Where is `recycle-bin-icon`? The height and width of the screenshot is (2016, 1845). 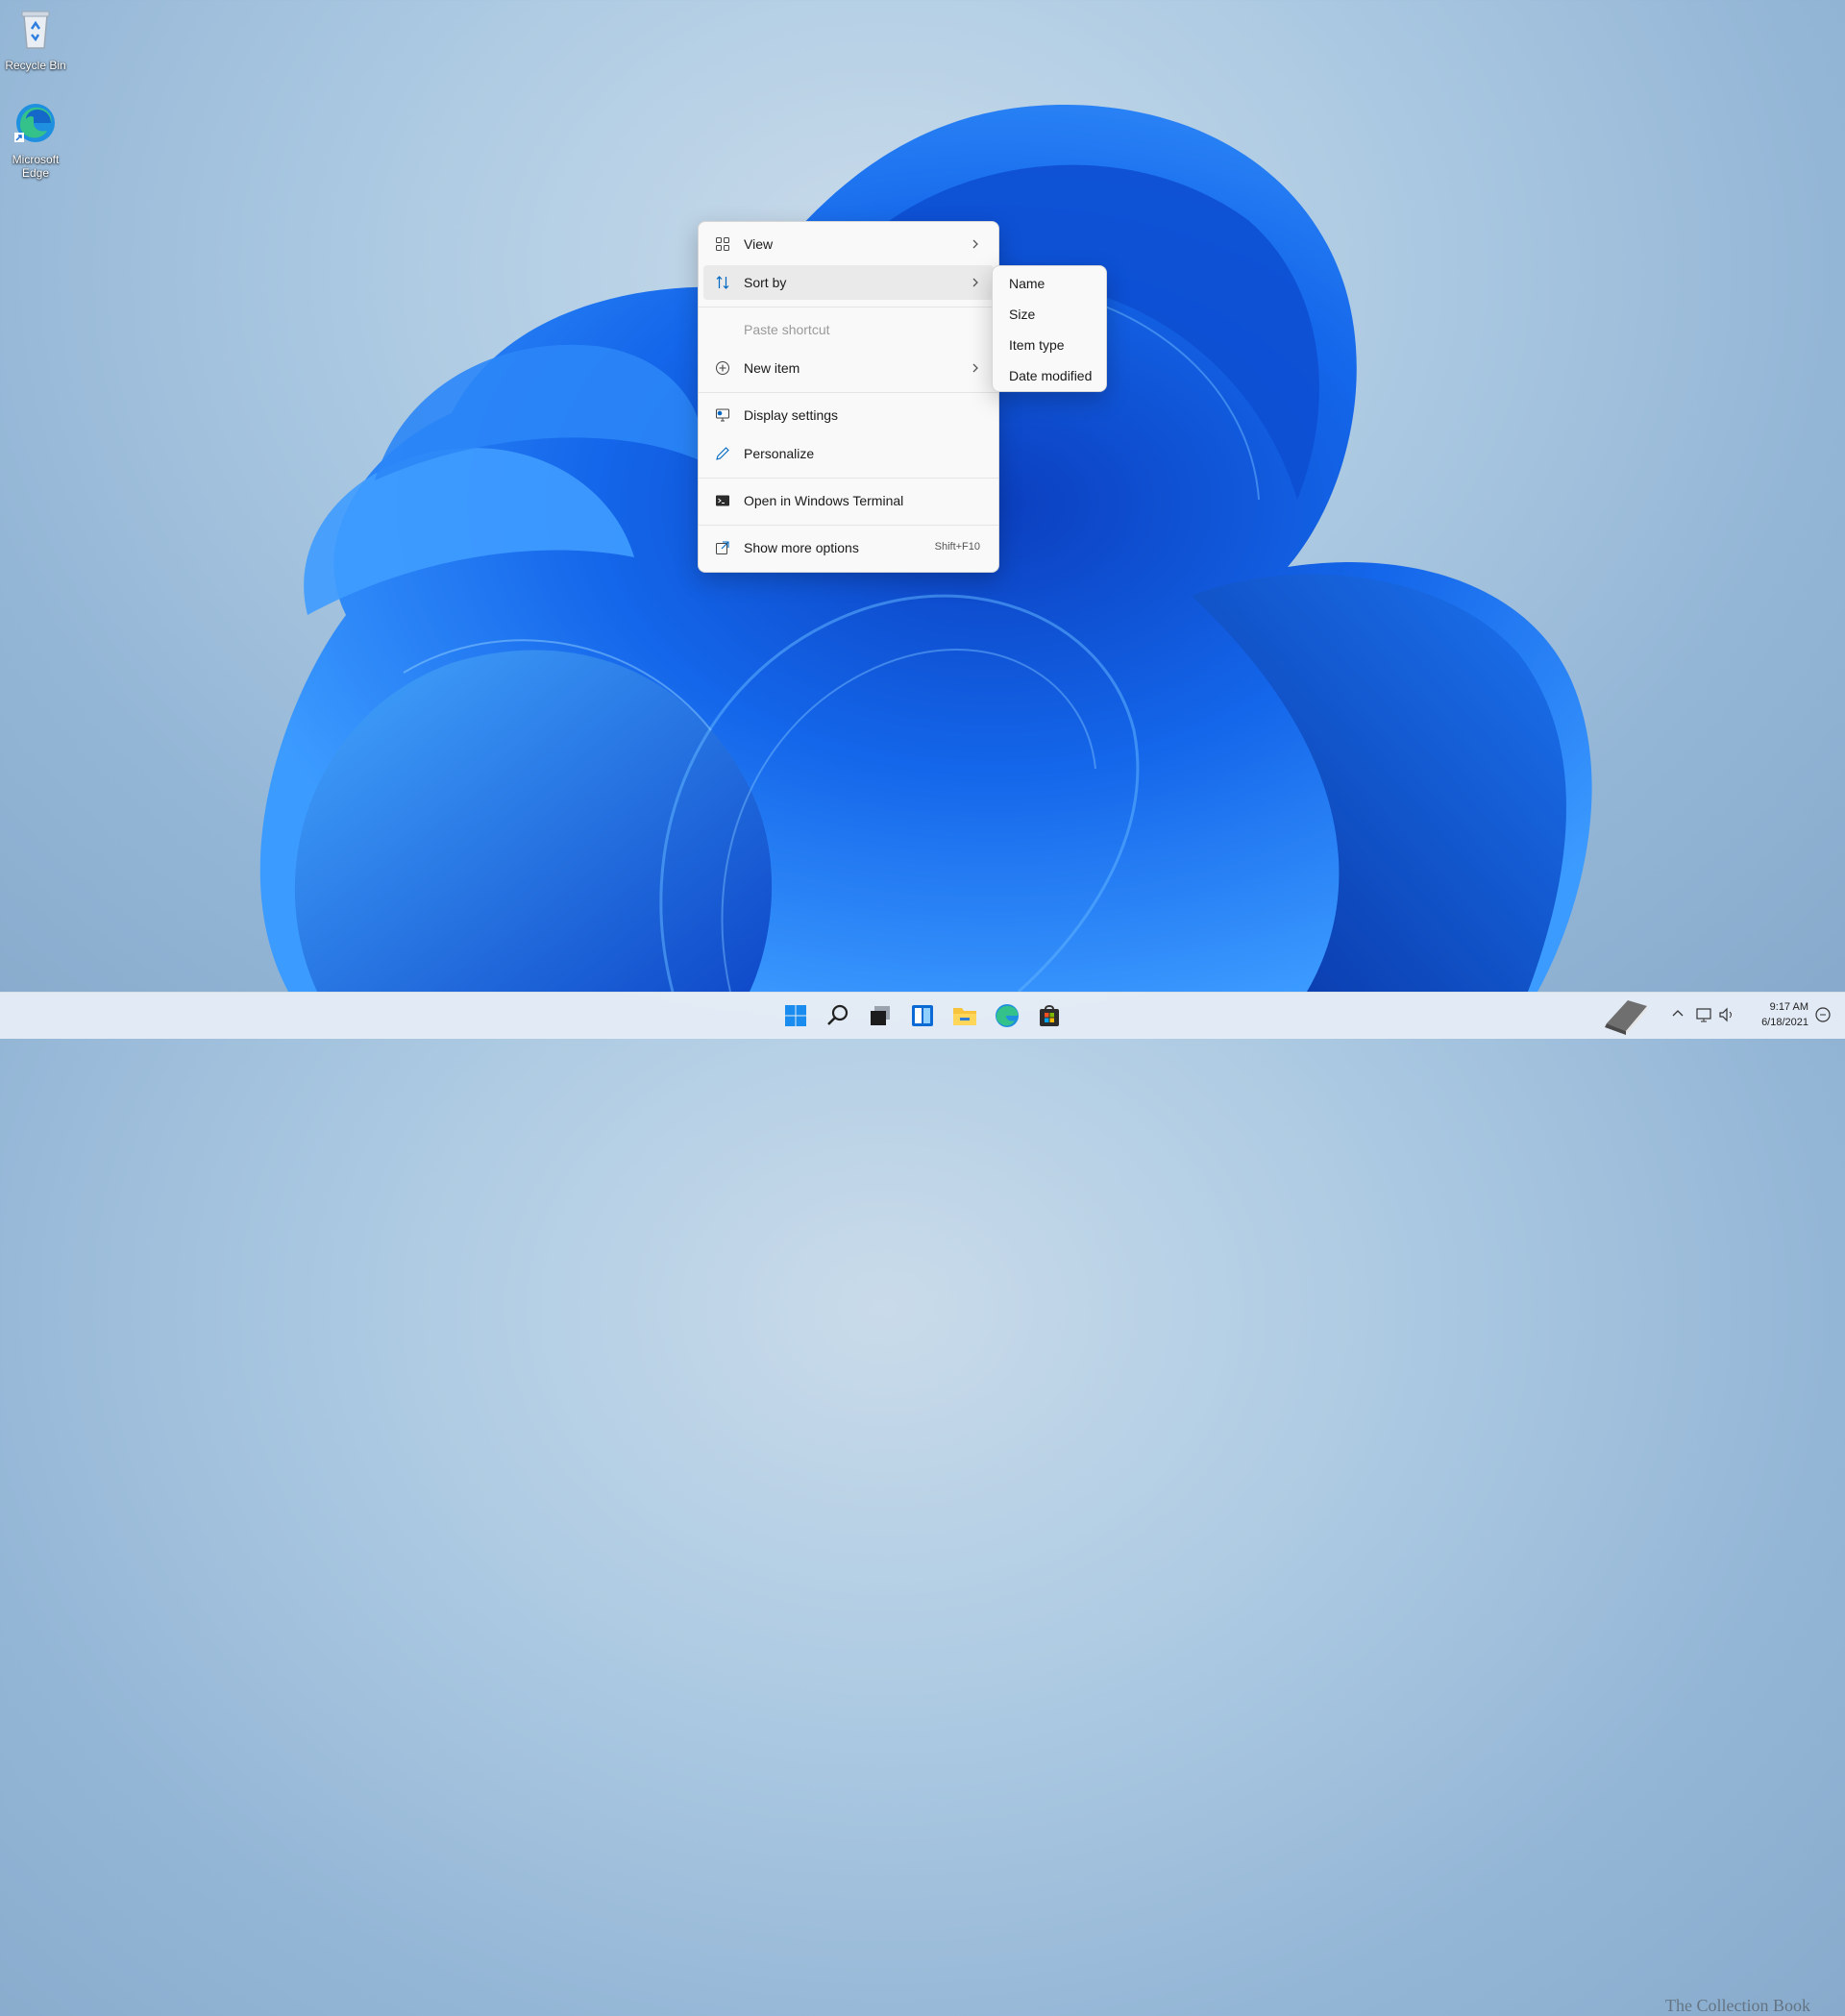
recycle-bin-icon is located at coordinates (35, 30).